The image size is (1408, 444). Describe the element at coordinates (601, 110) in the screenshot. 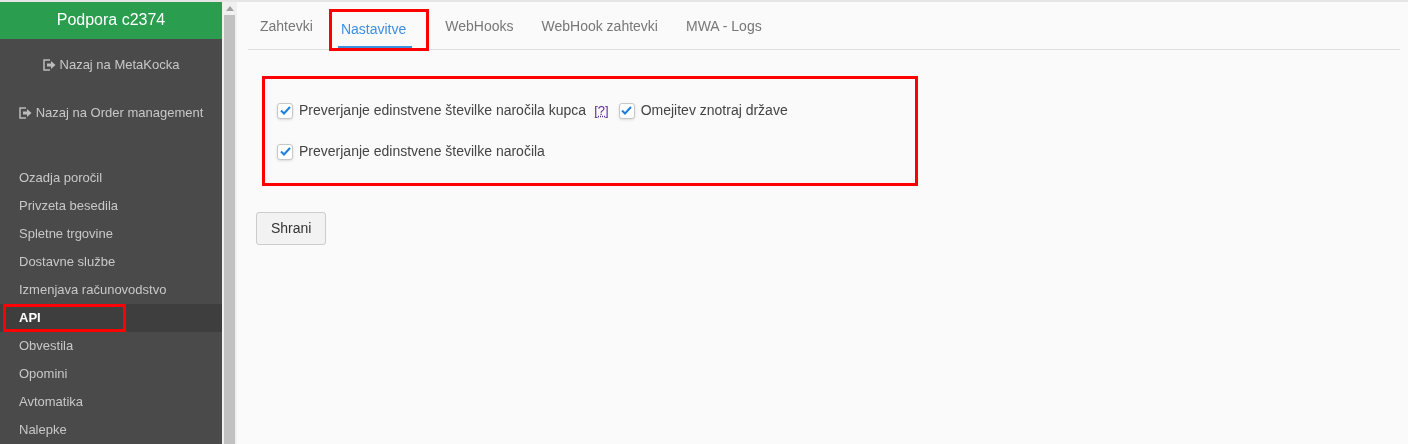

I see `help-link: [?]` at that location.